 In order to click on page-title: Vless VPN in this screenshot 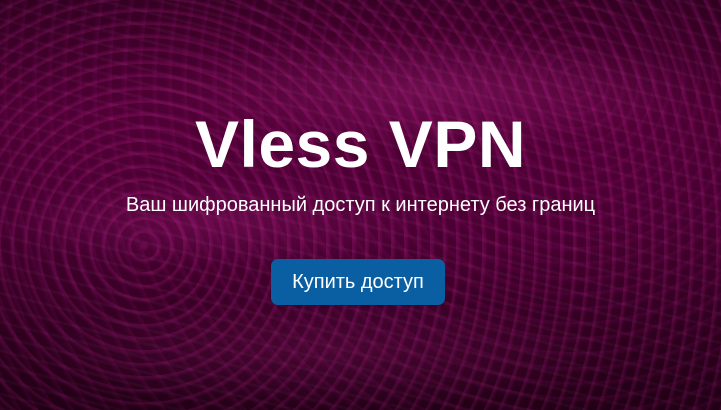, I will do `click(360, 144)`.